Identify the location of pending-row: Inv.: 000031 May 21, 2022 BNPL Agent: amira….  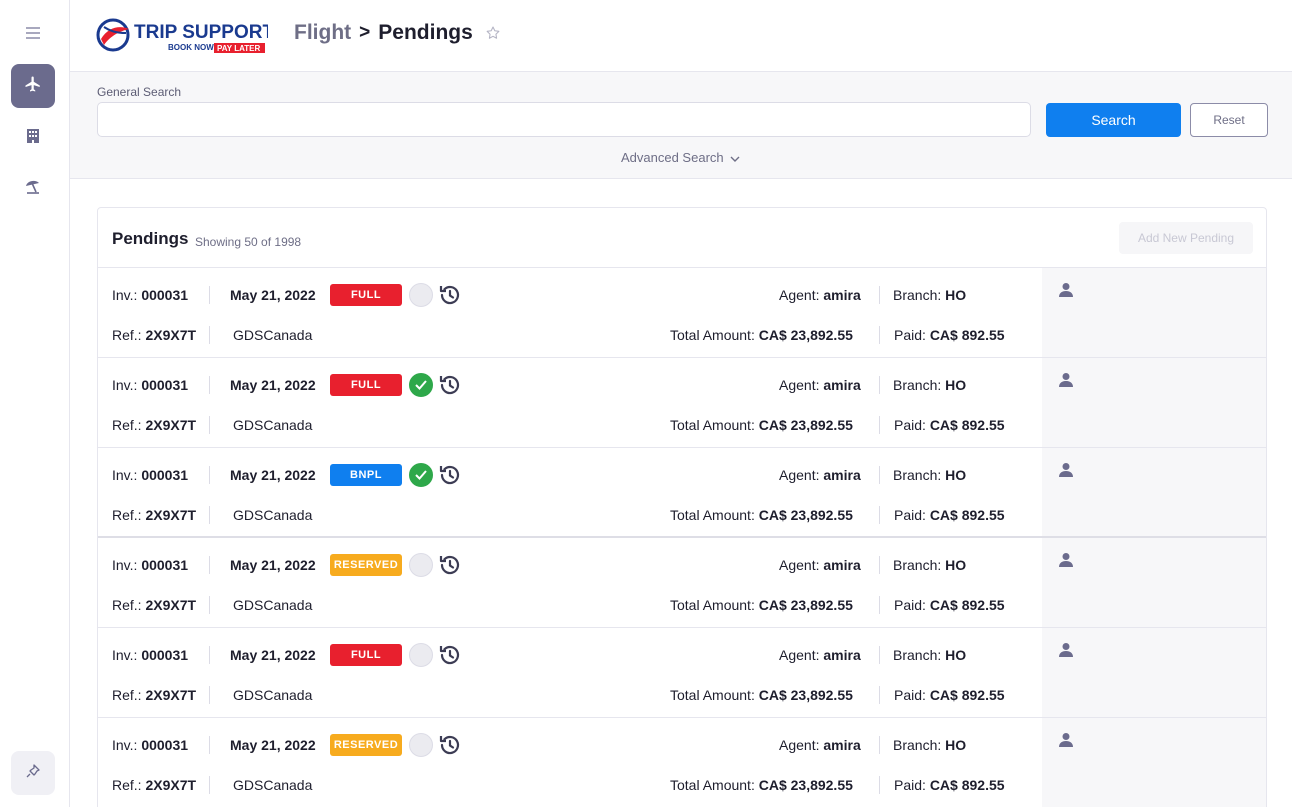
(682, 493).